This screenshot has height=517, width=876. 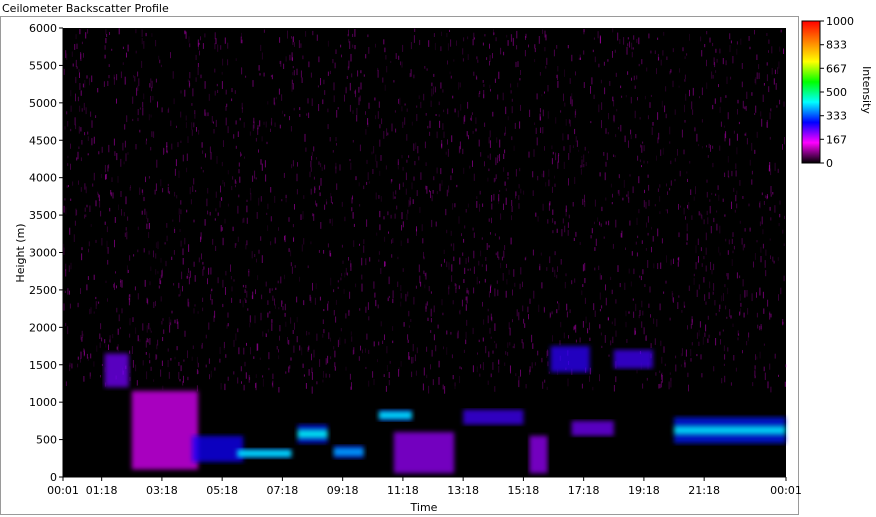 I want to click on y-tick-label: 2000, so click(x=43, y=327).